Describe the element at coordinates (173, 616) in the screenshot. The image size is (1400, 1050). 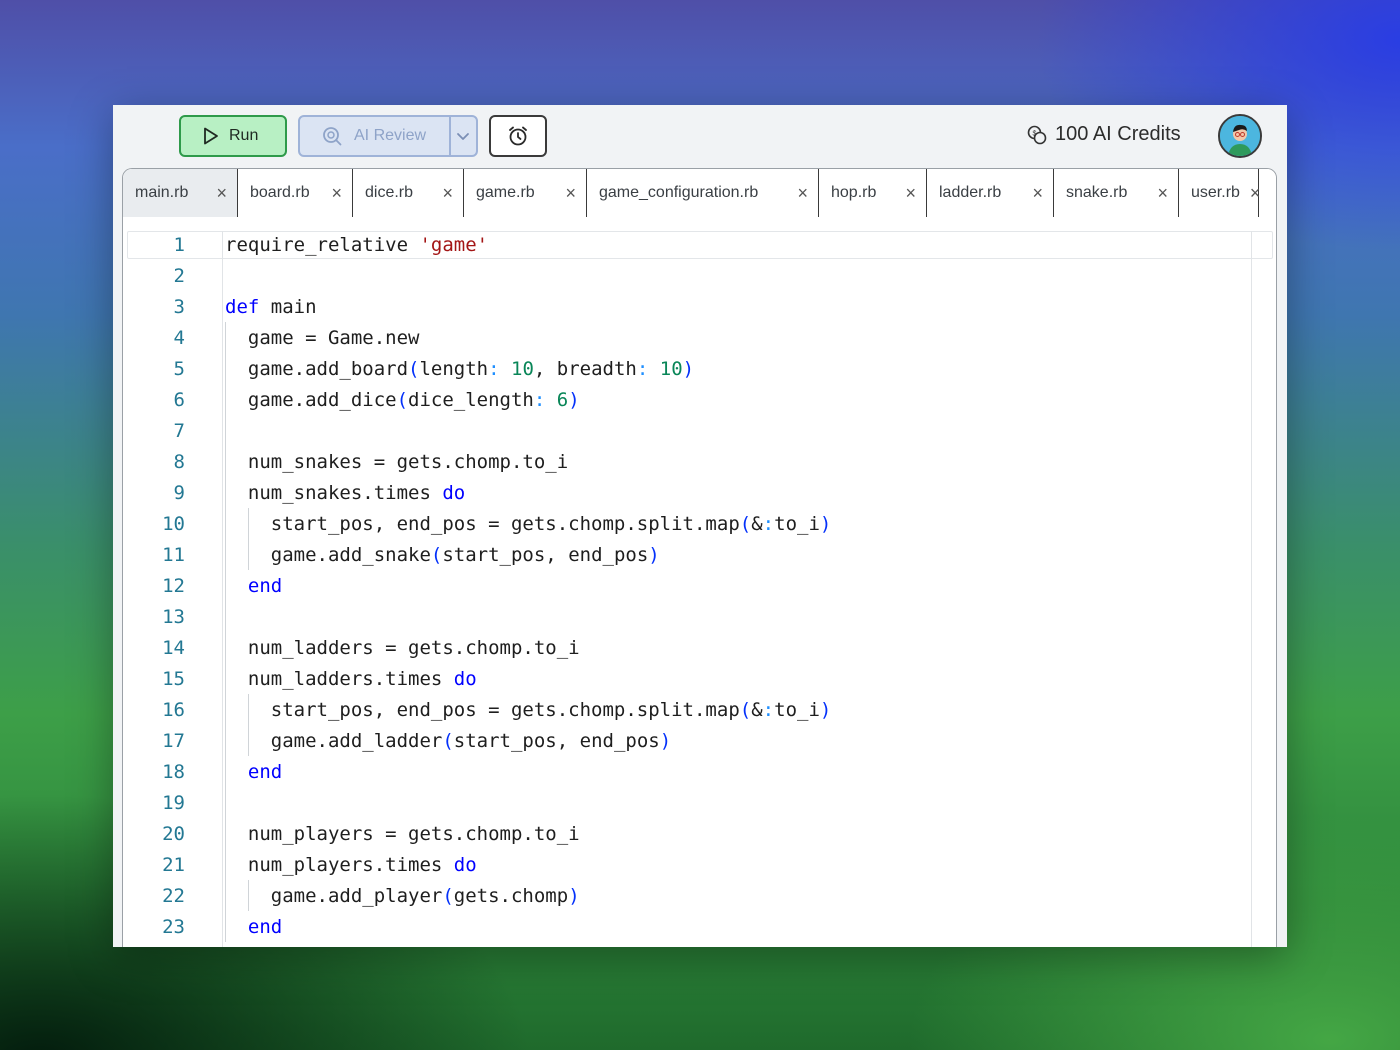
I see `line-number: 13` at that location.